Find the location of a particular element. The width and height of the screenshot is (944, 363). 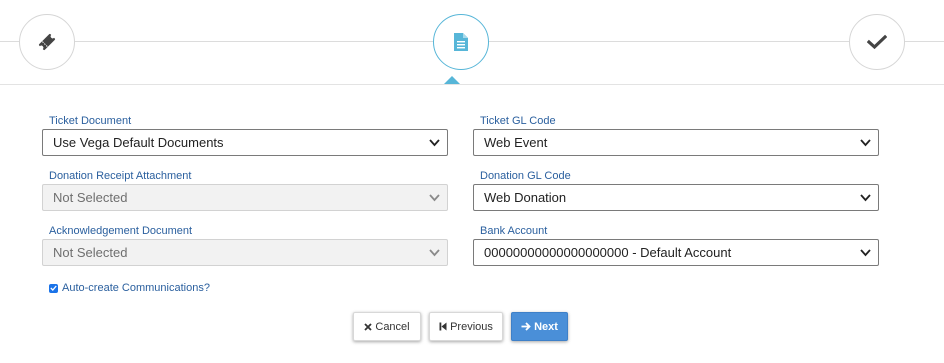

acknowledgement-document-value: Not Selected is located at coordinates (90, 252).